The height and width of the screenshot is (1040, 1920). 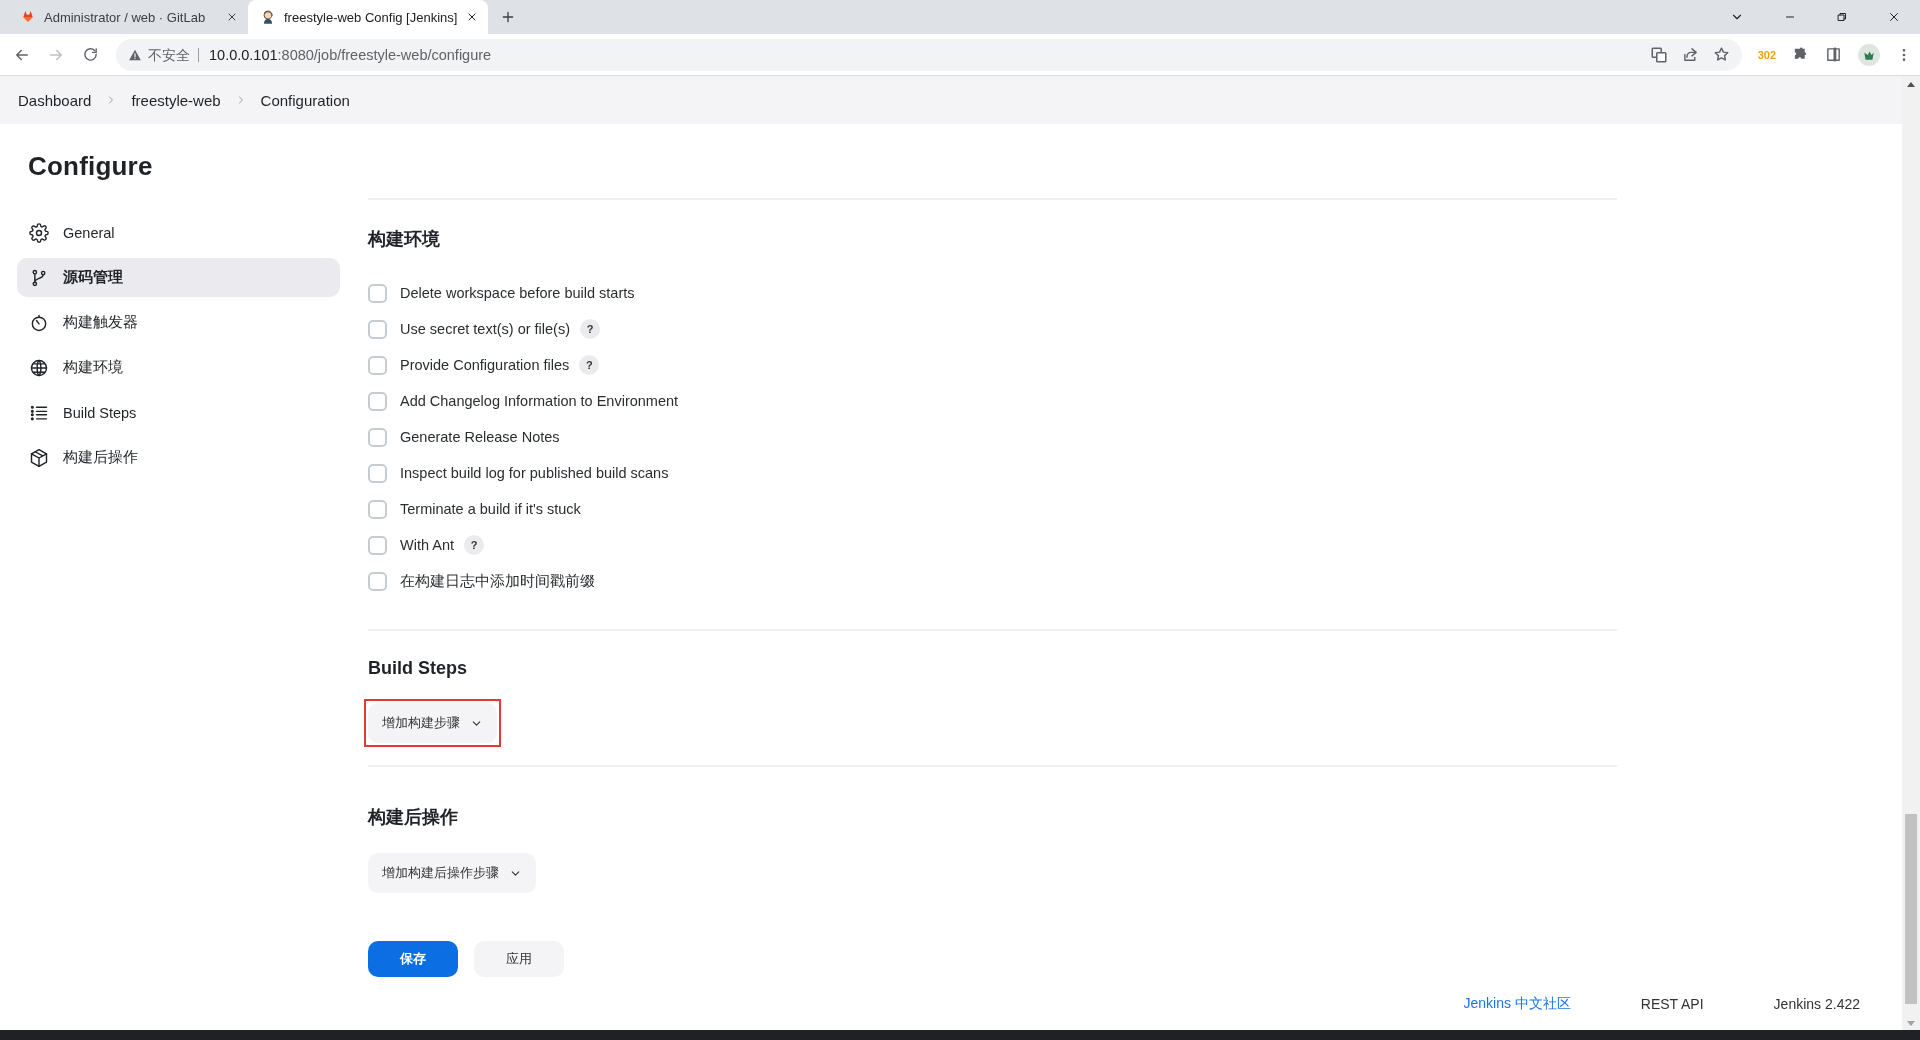 I want to click on add-step-dropdown: 增加构建后操作步骤, so click(x=452, y=873).